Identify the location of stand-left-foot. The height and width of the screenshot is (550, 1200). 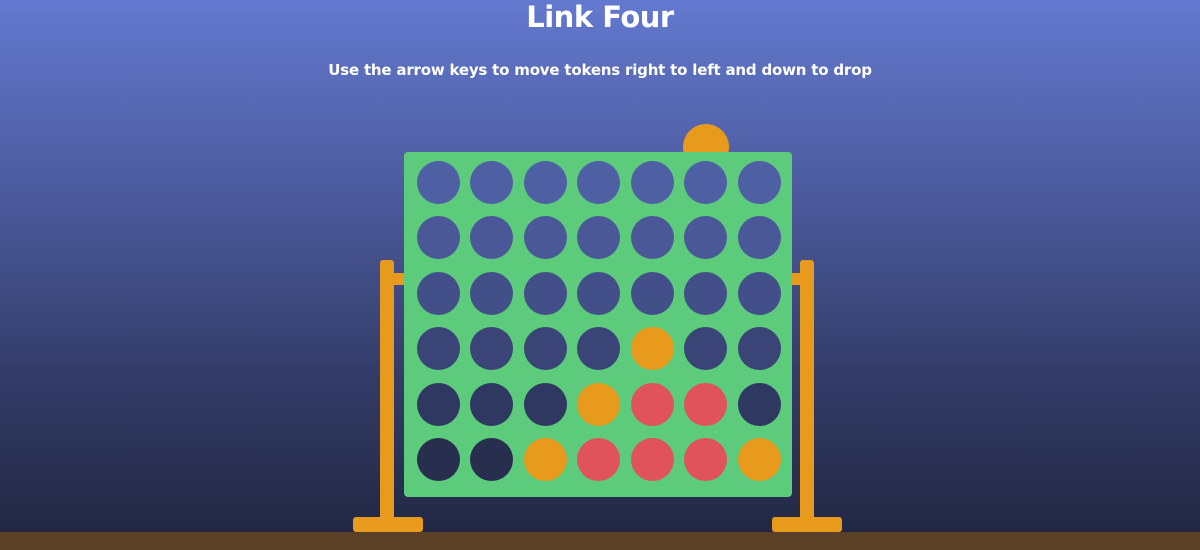
(388, 524).